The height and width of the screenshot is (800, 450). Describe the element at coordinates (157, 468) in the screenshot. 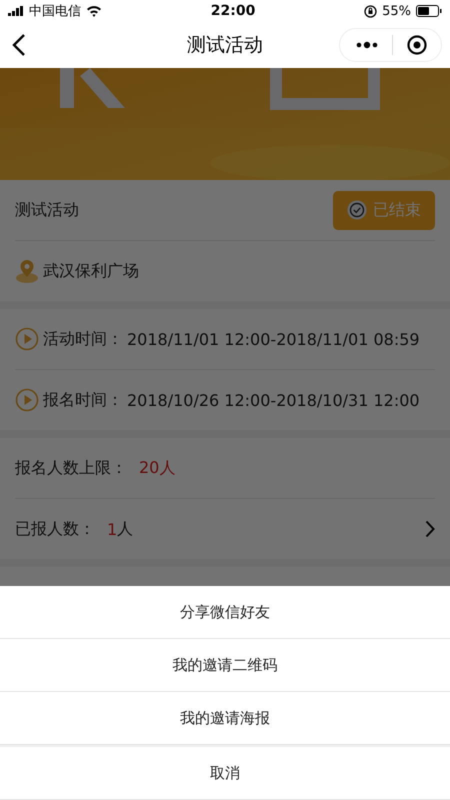

I see `count-value: 20人` at that location.